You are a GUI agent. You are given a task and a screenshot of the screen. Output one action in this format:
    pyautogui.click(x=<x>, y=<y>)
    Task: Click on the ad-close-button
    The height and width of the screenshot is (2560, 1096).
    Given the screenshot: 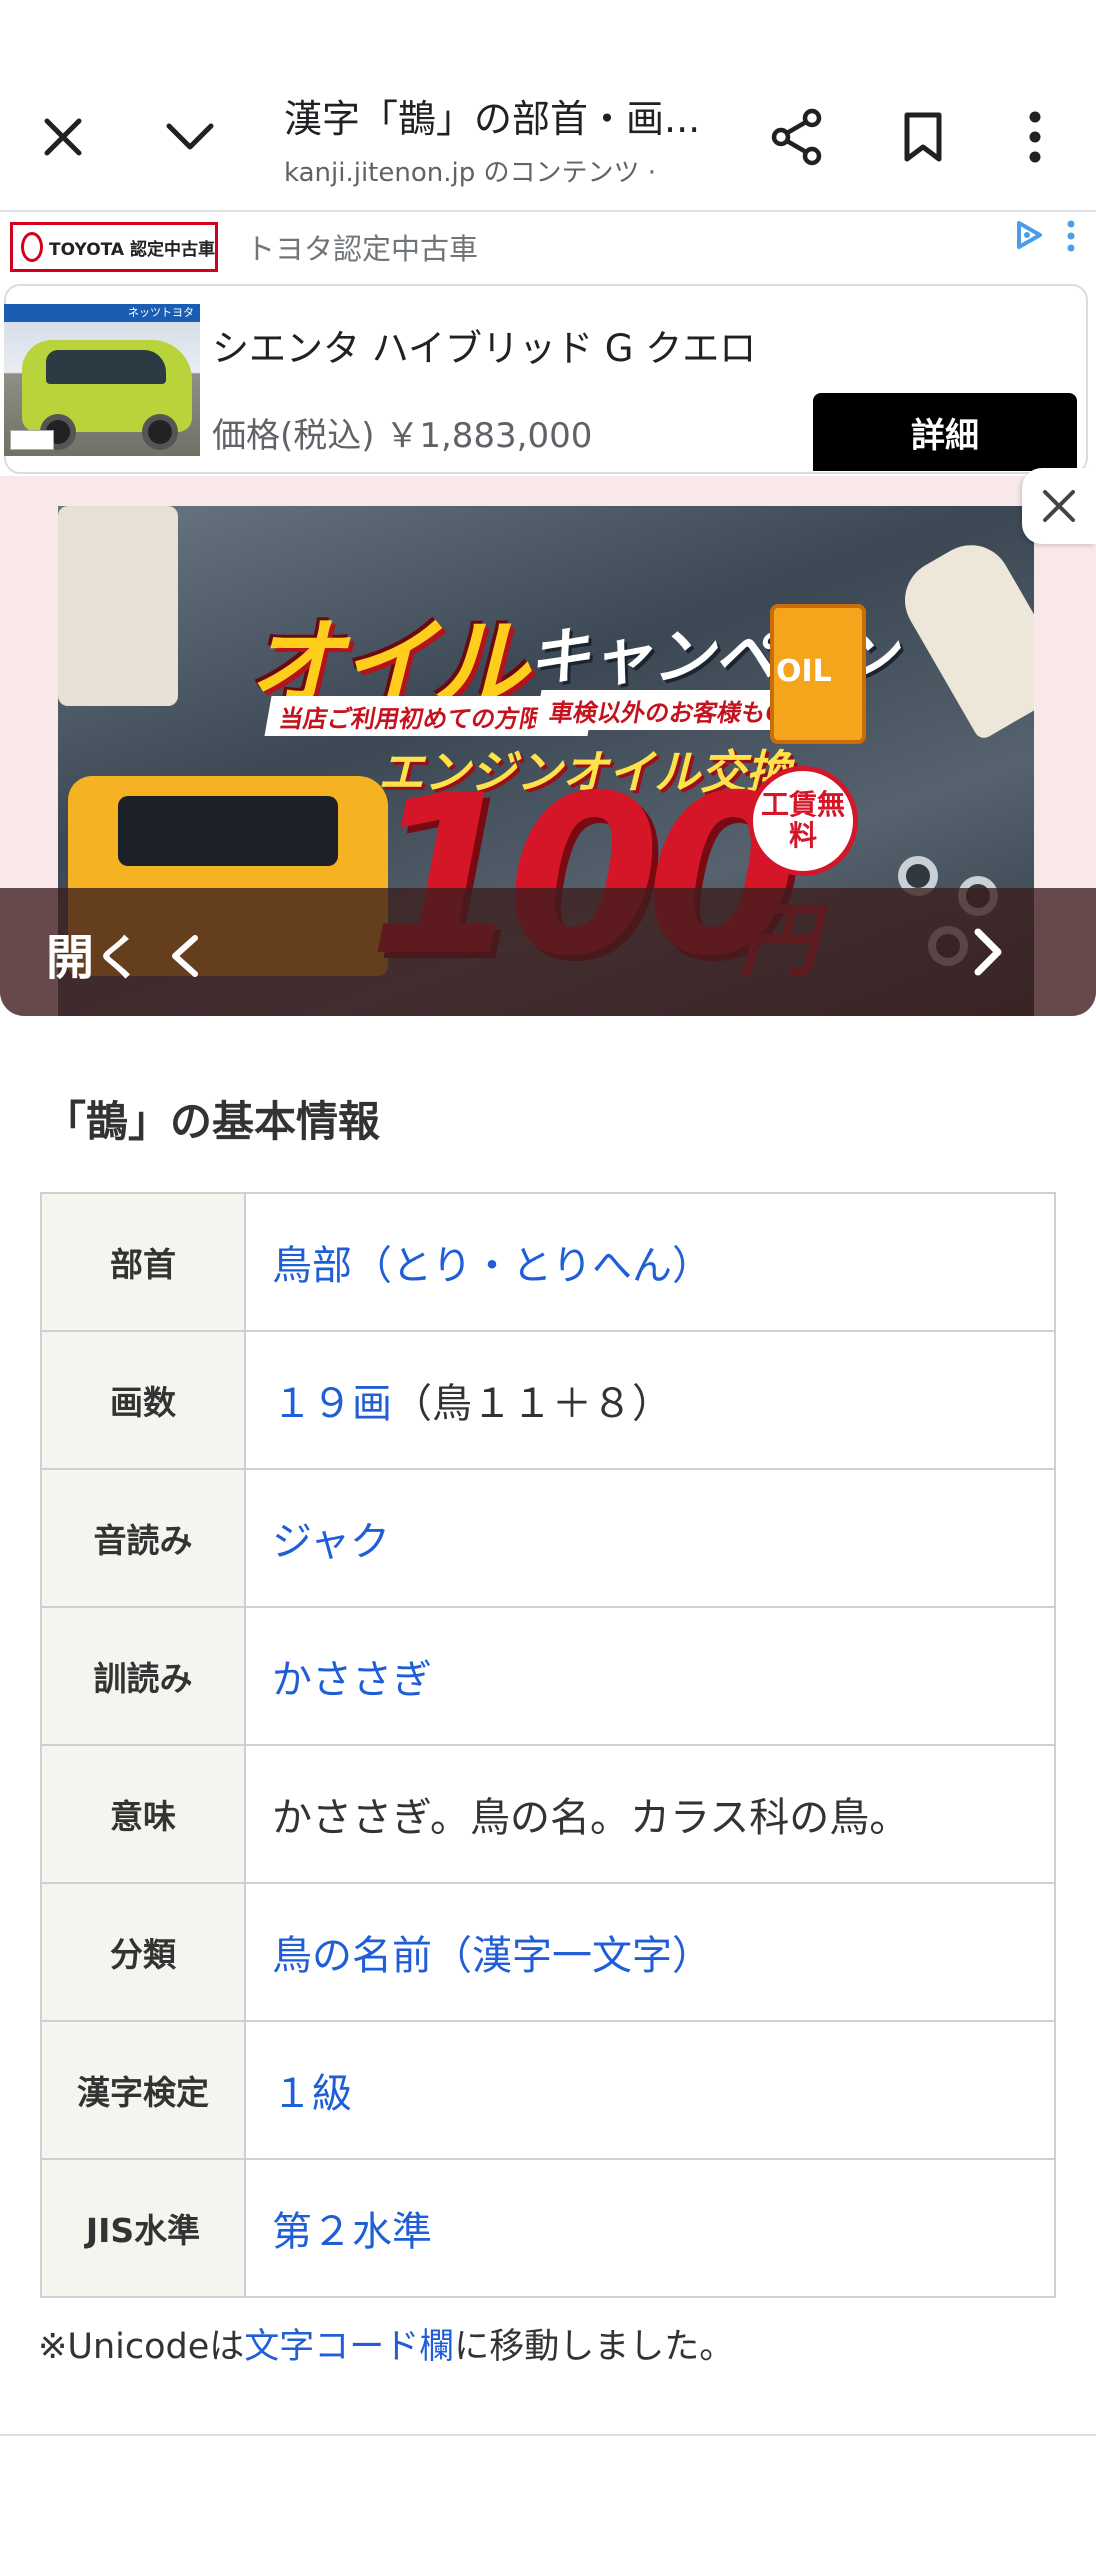 What is the action you would take?
    pyautogui.click(x=1059, y=506)
    